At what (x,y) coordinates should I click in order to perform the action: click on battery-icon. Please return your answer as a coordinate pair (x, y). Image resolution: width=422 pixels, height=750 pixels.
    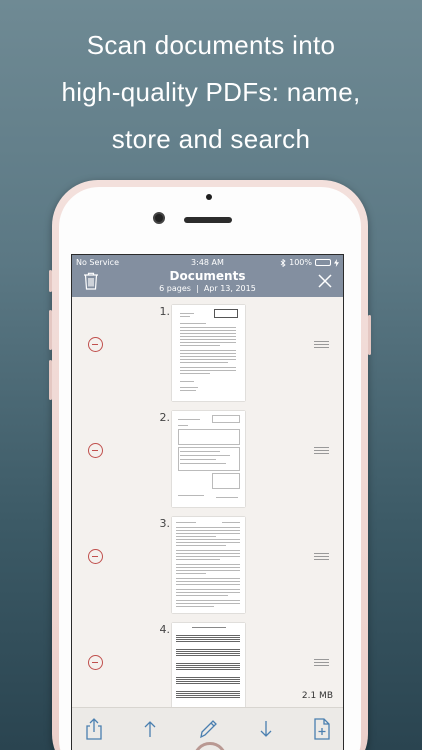
    Looking at the image, I should click on (323, 262).